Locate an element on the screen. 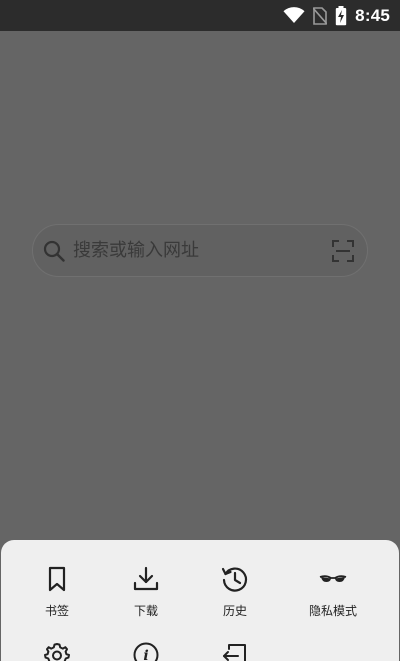  menu-label-bookmarks: 书签 is located at coordinates (56, 611).